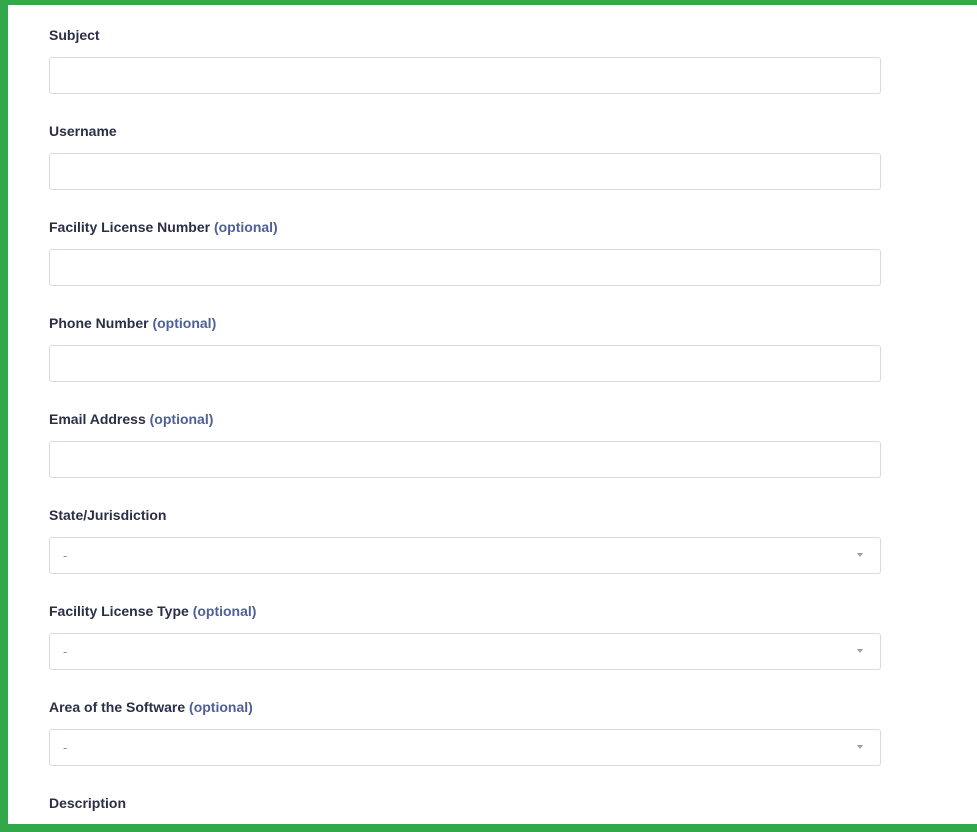  Describe the element at coordinates (119, 611) in the screenshot. I see `facility-license-type-label-text: Facility License Type` at that location.